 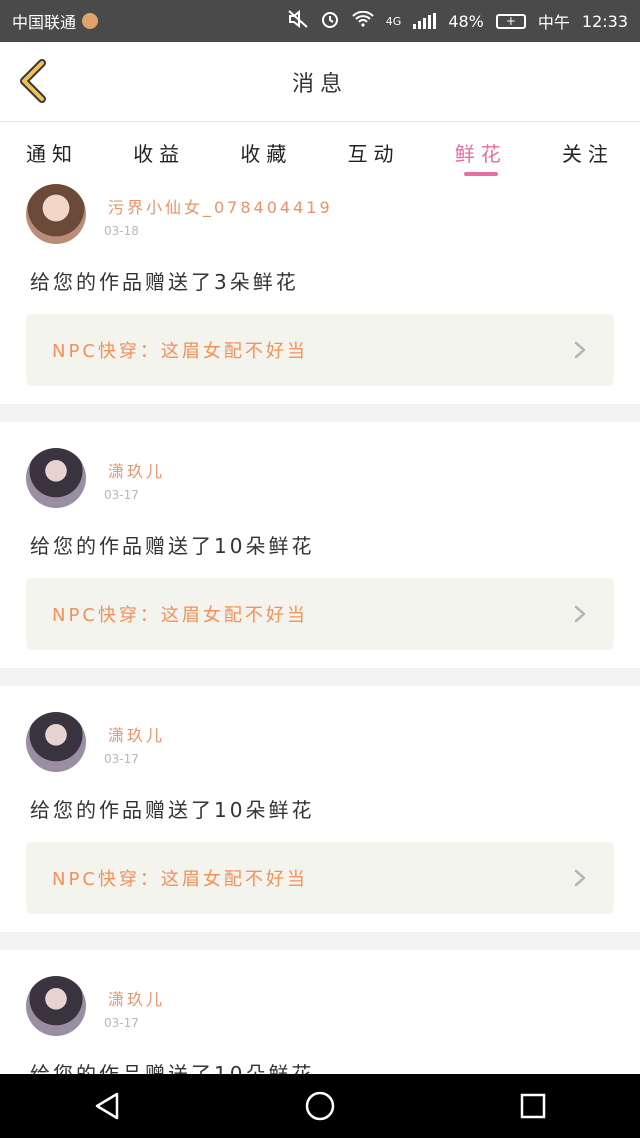 I want to click on message-date: 03-18, so click(x=121, y=231).